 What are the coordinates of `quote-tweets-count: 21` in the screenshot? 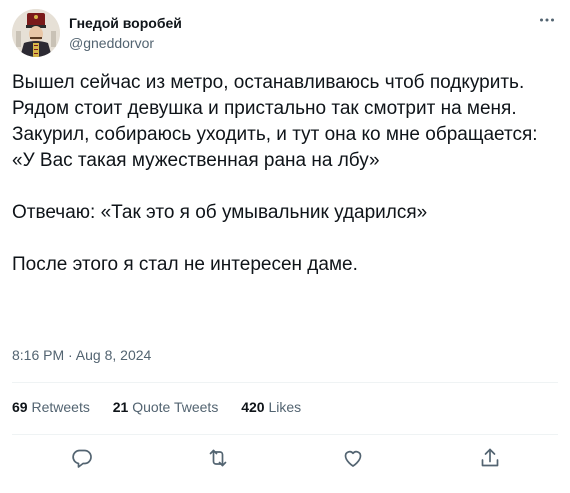 It's located at (120, 407).